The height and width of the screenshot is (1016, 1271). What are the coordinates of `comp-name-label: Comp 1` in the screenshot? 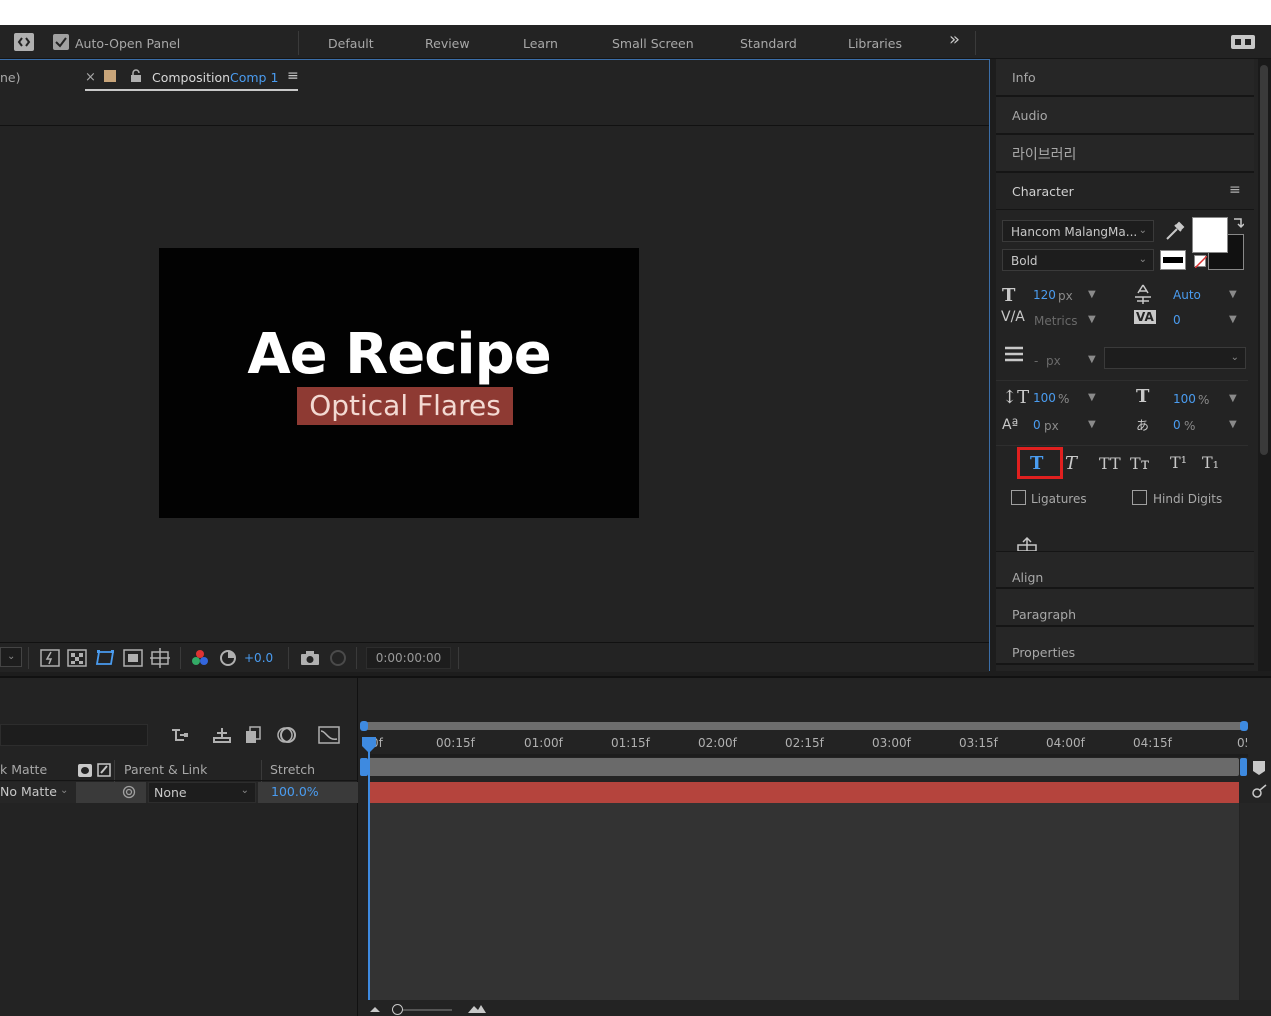 It's located at (254, 77).